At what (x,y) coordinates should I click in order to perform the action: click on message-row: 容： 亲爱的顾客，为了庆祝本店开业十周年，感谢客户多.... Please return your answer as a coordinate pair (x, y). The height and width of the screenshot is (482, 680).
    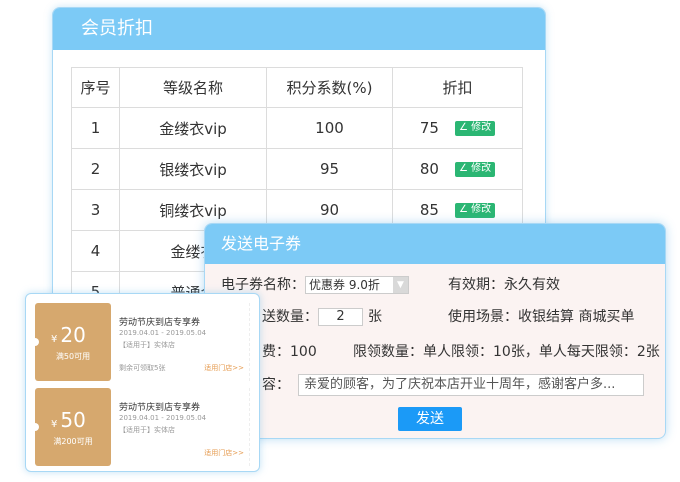
    Looking at the image, I should click on (453, 385).